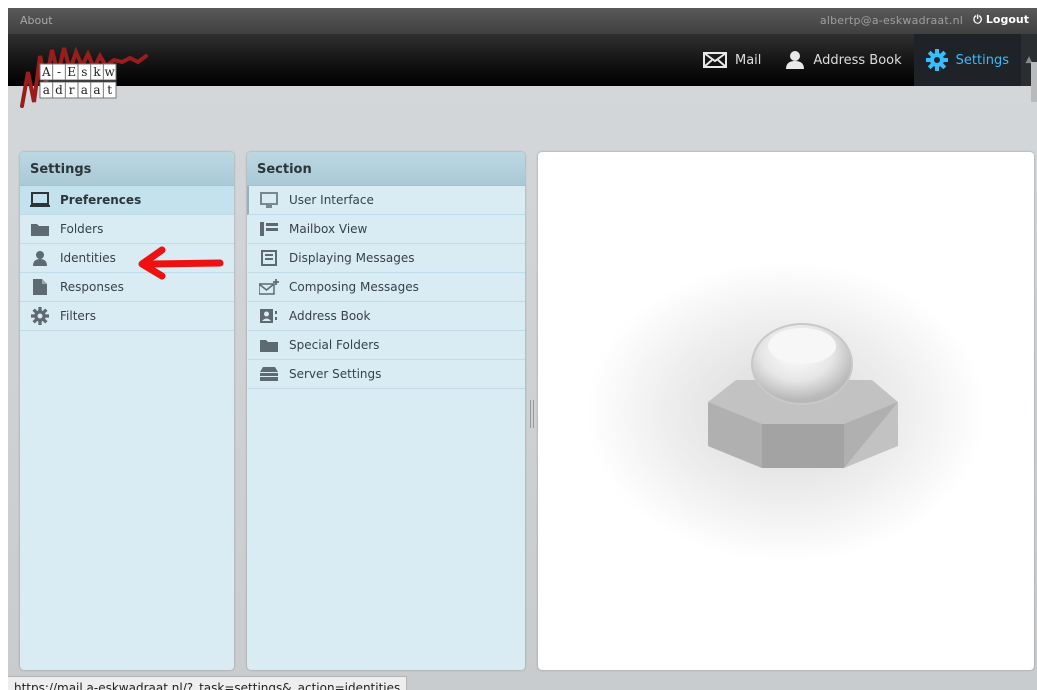  Describe the element at coordinates (354, 287) in the screenshot. I see `section-item-label: Composing Messages` at that location.